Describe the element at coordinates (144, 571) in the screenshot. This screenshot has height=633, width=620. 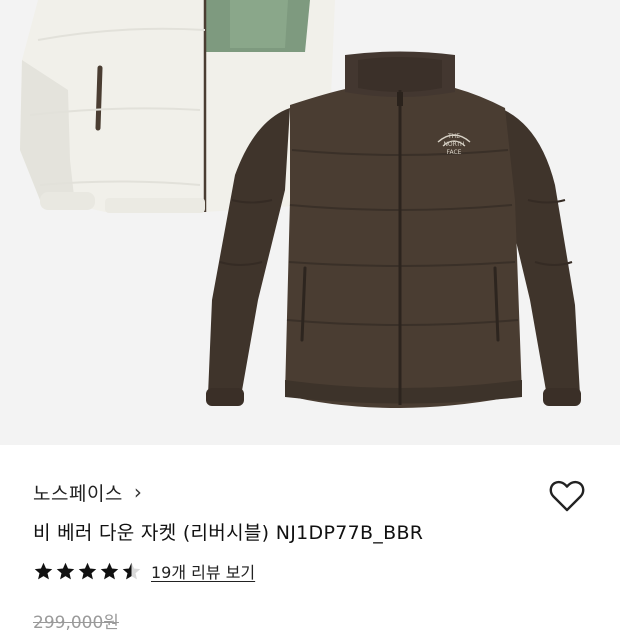
I see `rating-row: 19개 리뷰 보기` at that location.